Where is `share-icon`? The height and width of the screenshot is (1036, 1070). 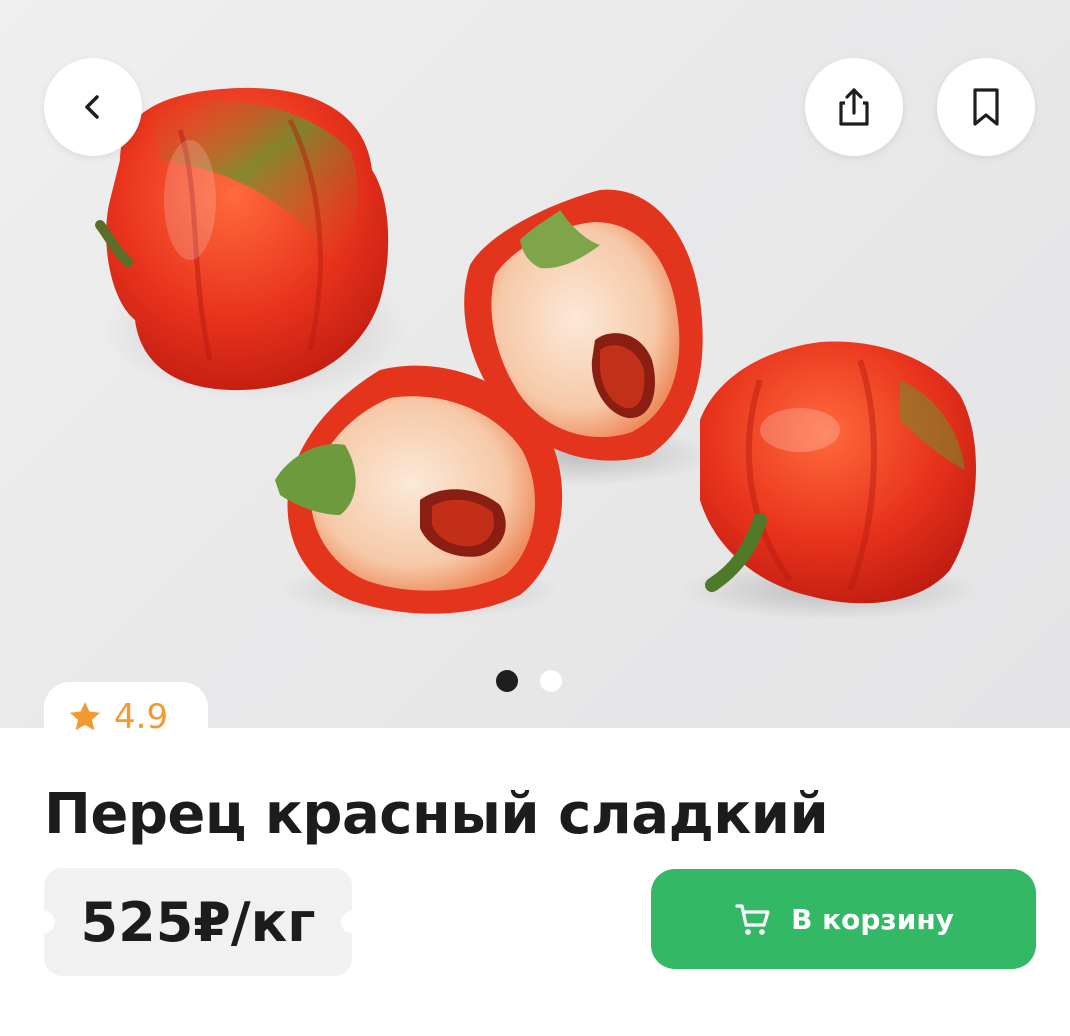
share-icon is located at coordinates (854, 107).